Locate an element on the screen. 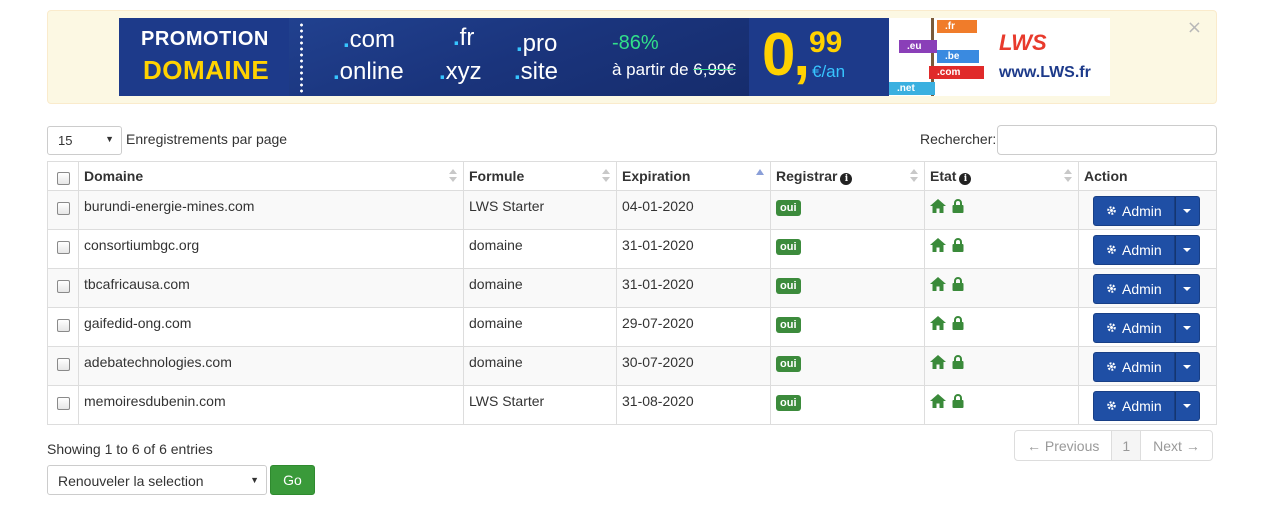 This screenshot has height=514, width=1275. formule-value: LWS Starter is located at coordinates (507, 401).